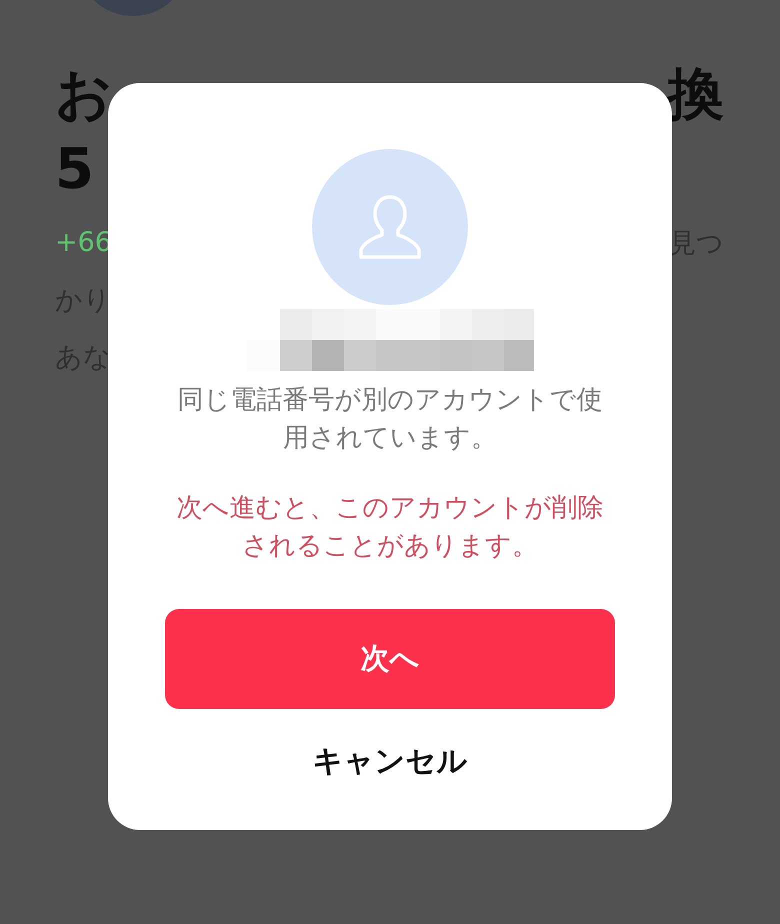 The width and height of the screenshot is (780, 924). I want to click on avatar-icon, so click(390, 227).